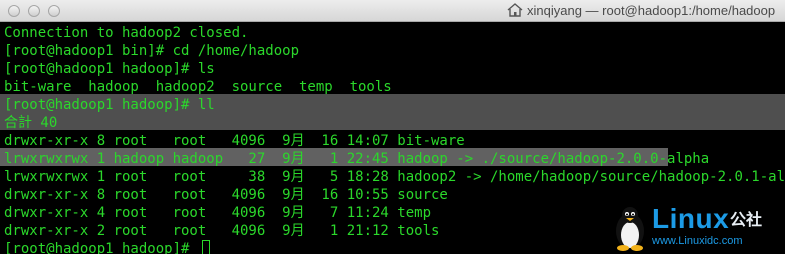 This screenshot has height=254, width=785. I want to click on terminal-line: 合計 40, so click(31, 123).